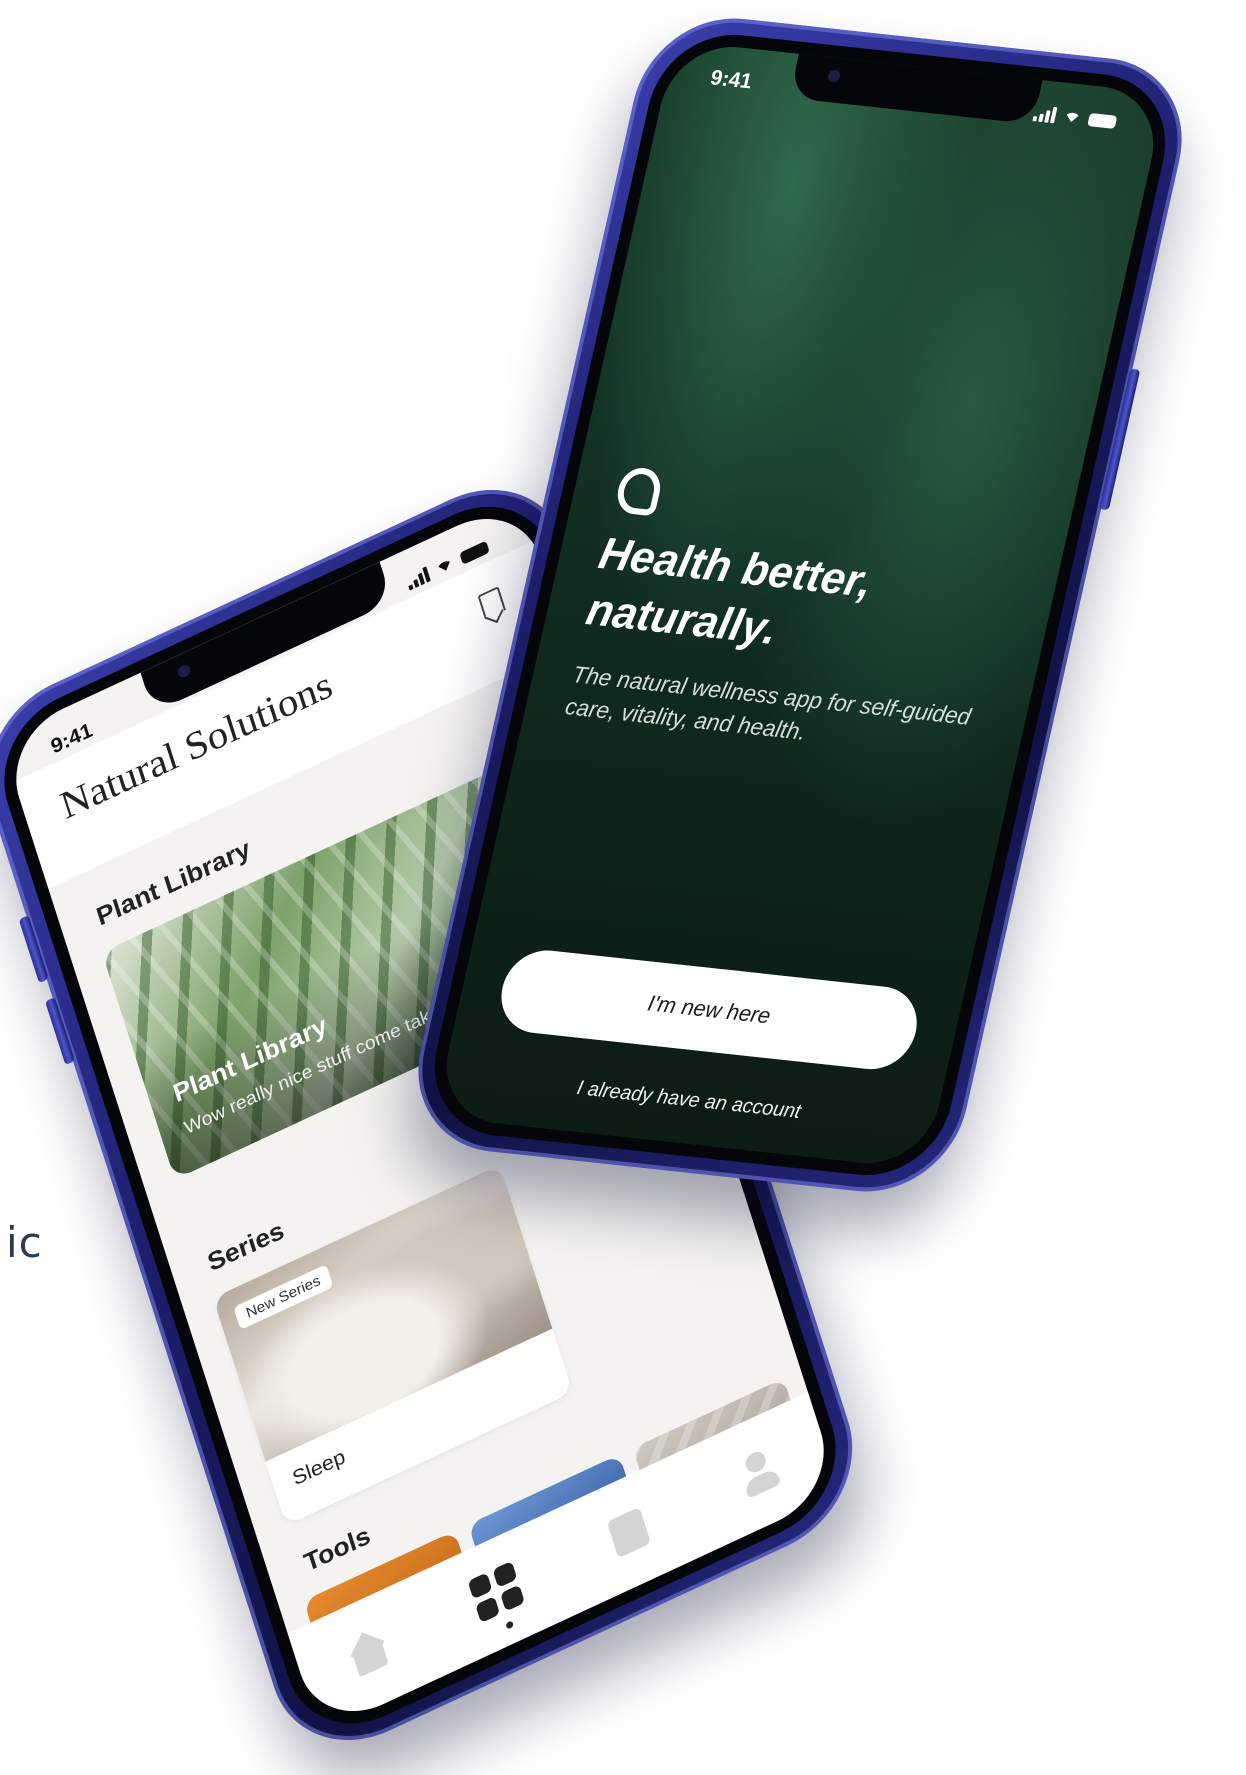  I want to click on home-icon, so click(369, 1653).